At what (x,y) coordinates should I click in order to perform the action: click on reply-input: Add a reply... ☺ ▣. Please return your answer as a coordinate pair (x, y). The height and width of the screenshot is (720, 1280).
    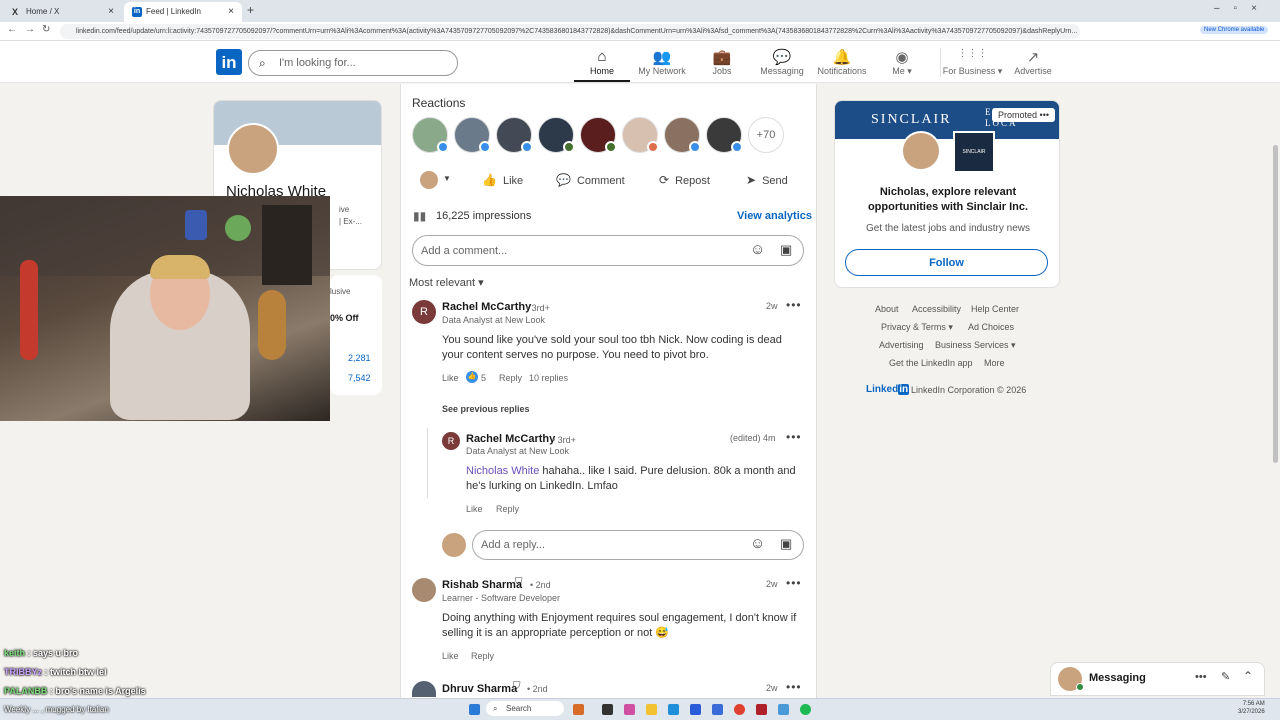
    Looking at the image, I should click on (638, 545).